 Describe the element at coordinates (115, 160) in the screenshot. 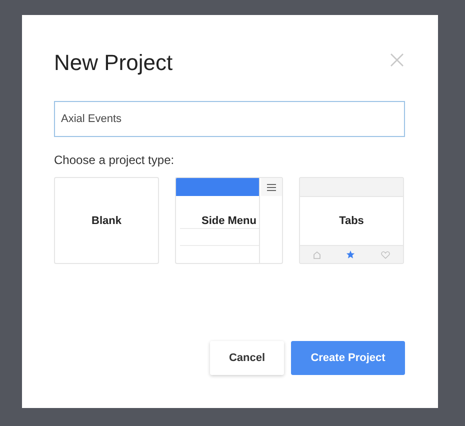

I see `project-type-label: Choose a project type:` at that location.